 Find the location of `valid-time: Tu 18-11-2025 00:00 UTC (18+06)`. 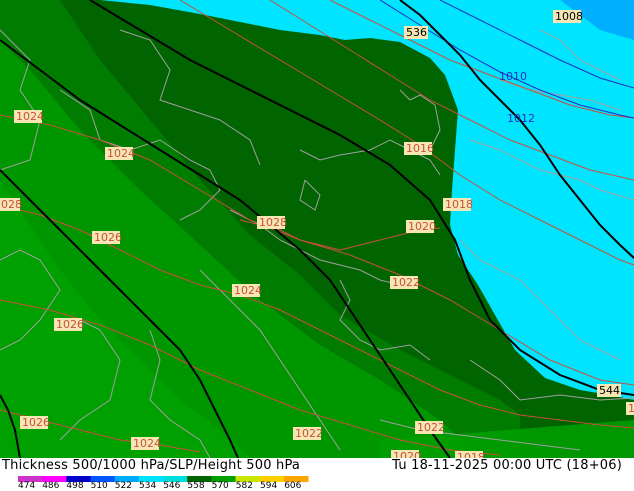

valid-time: Tu 18-11-2025 00:00 UTC (18+06) is located at coordinates (507, 465).